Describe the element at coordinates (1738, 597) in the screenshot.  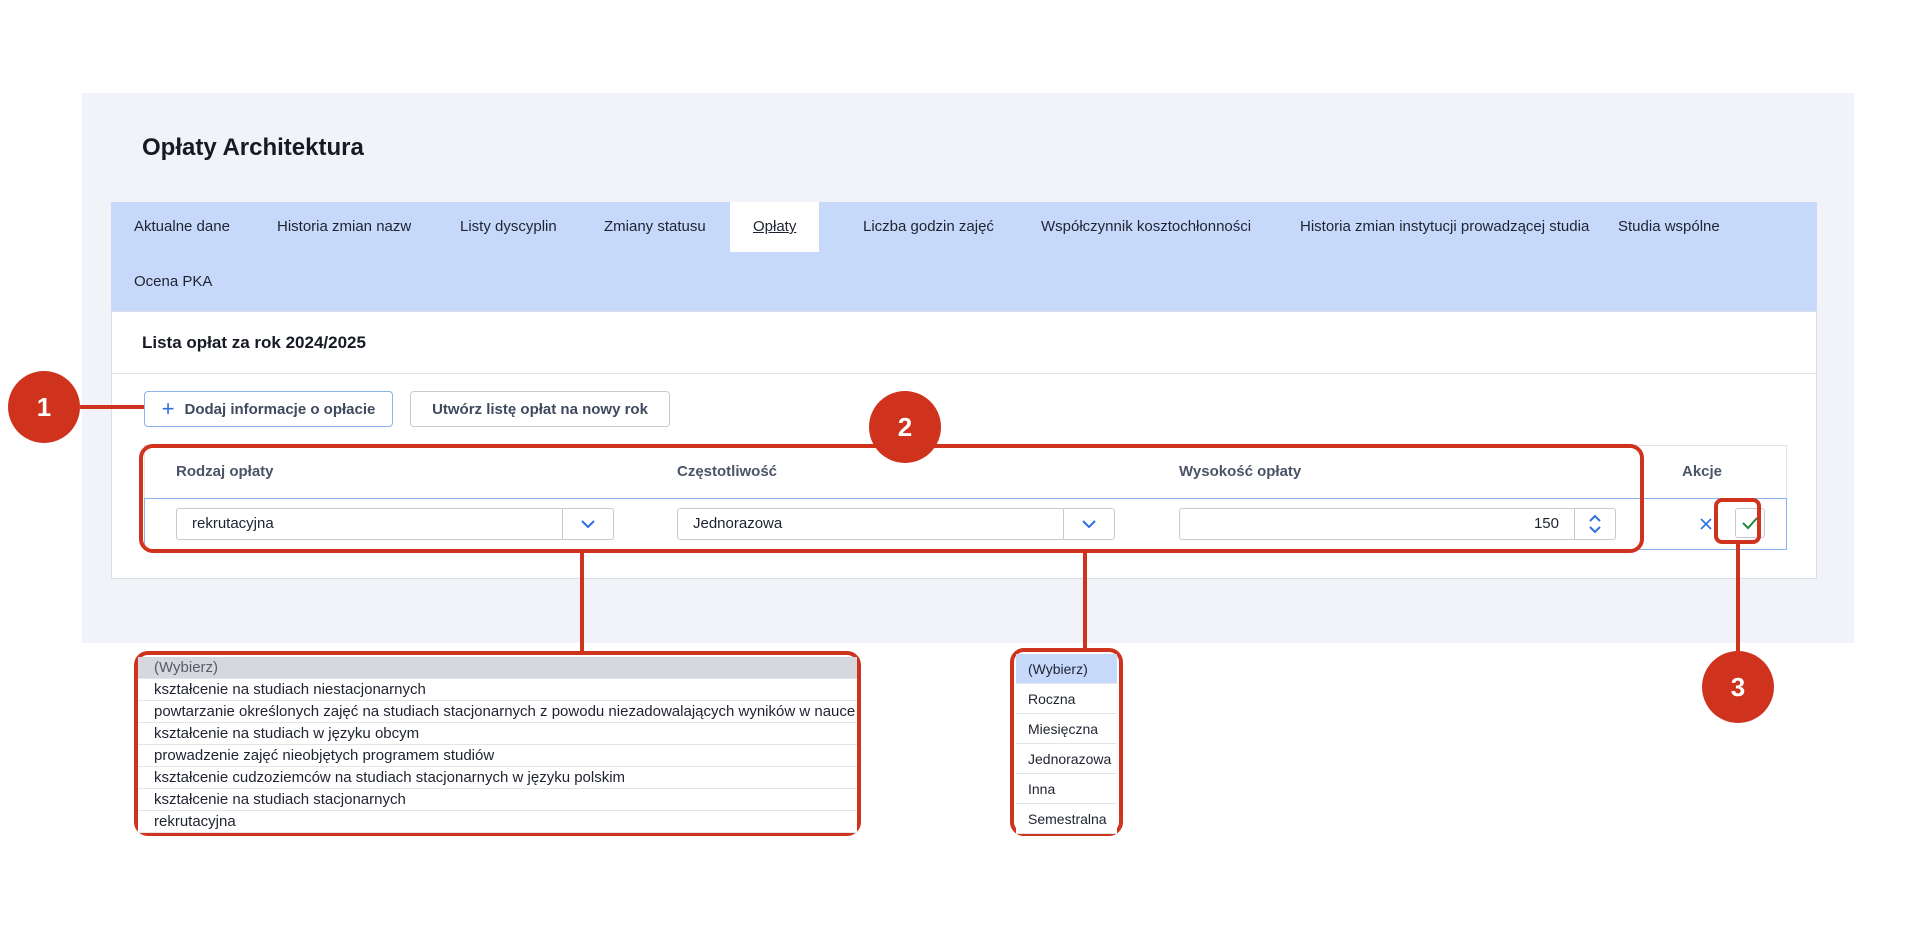
I see `callout-3-line` at that location.